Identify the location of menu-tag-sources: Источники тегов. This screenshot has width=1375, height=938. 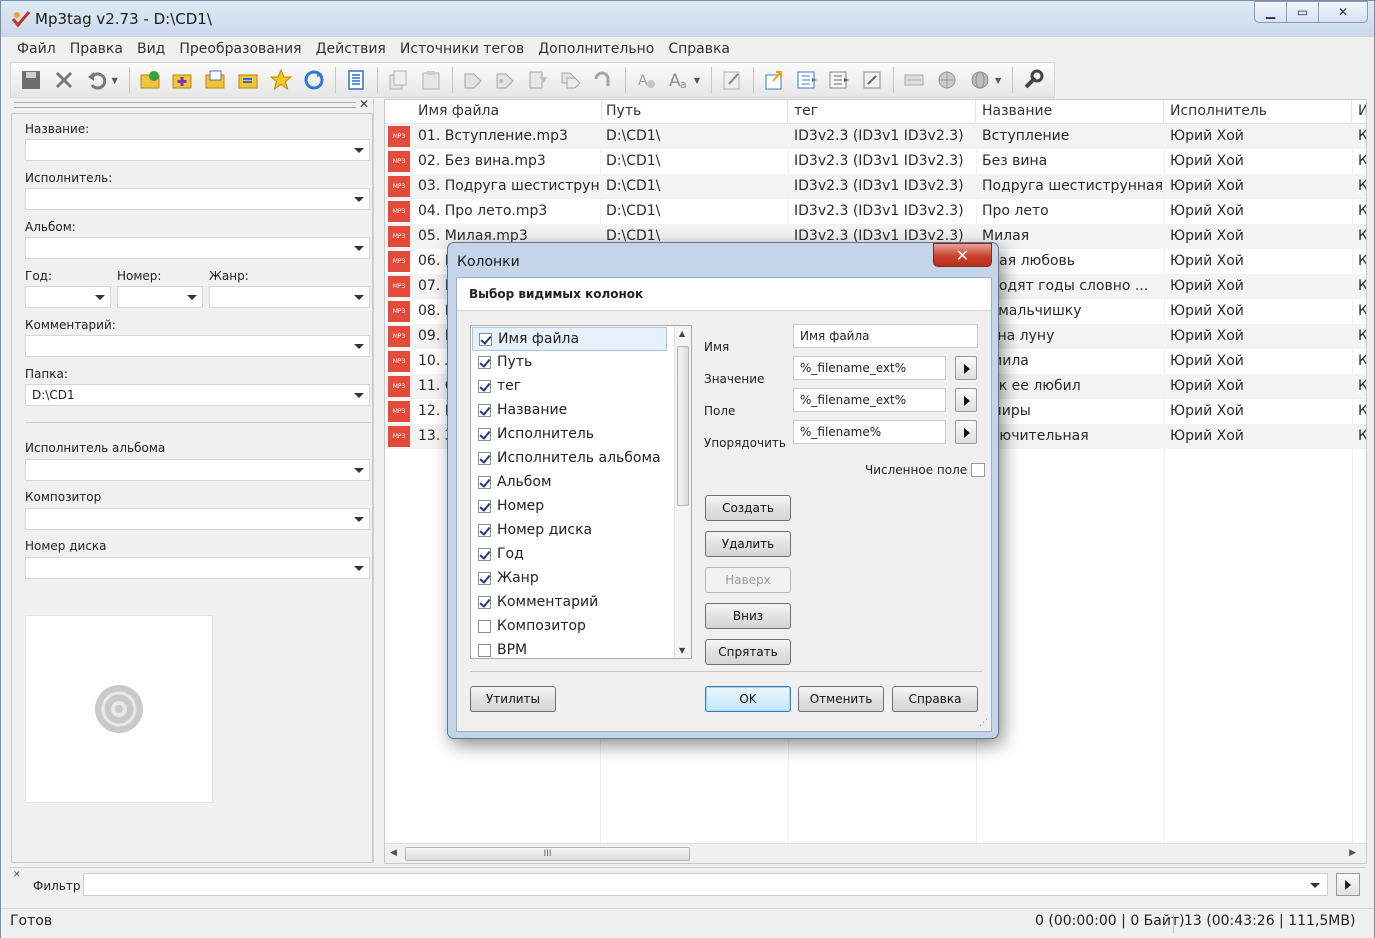
(462, 49).